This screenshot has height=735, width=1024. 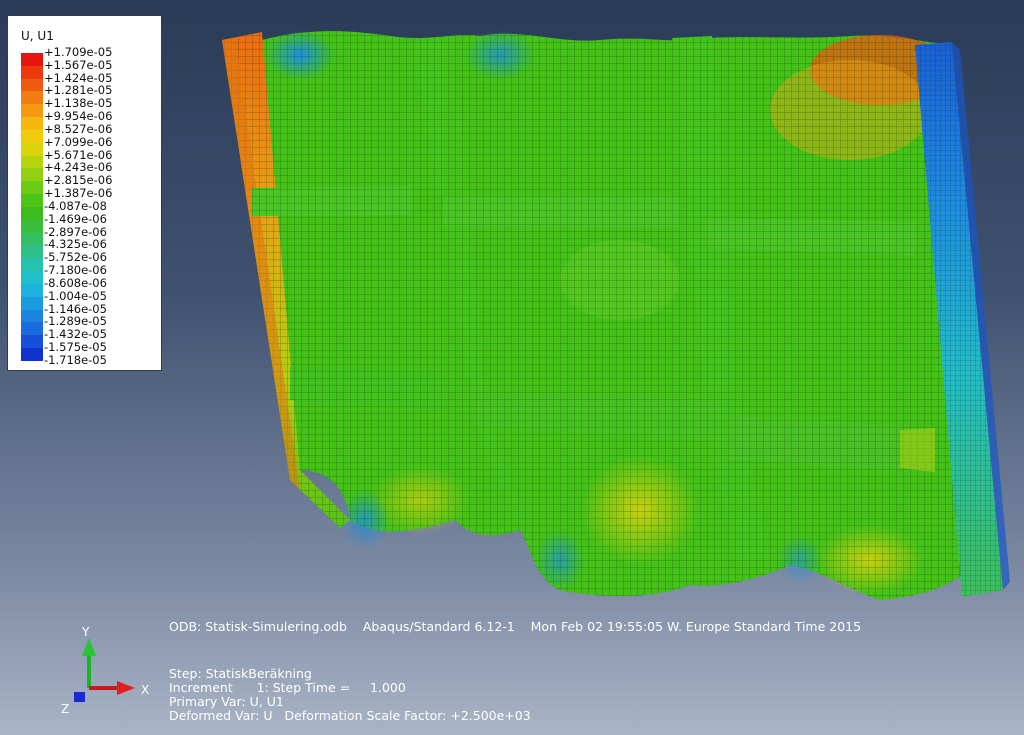 I want to click on legend-color-bar, so click(x=32, y=207).